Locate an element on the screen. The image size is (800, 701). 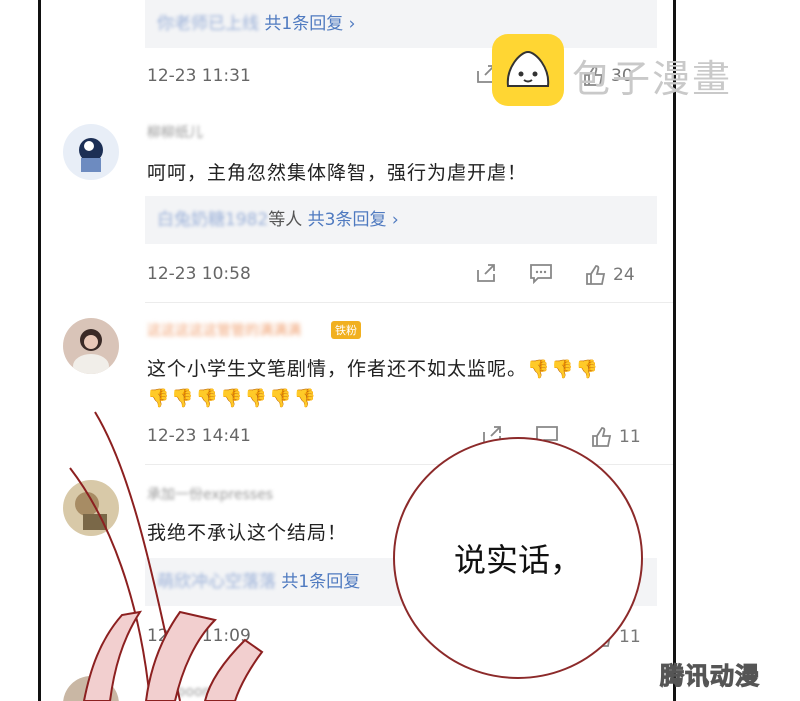
watermark-text: 包子漫畫 is located at coordinates (652, 79).